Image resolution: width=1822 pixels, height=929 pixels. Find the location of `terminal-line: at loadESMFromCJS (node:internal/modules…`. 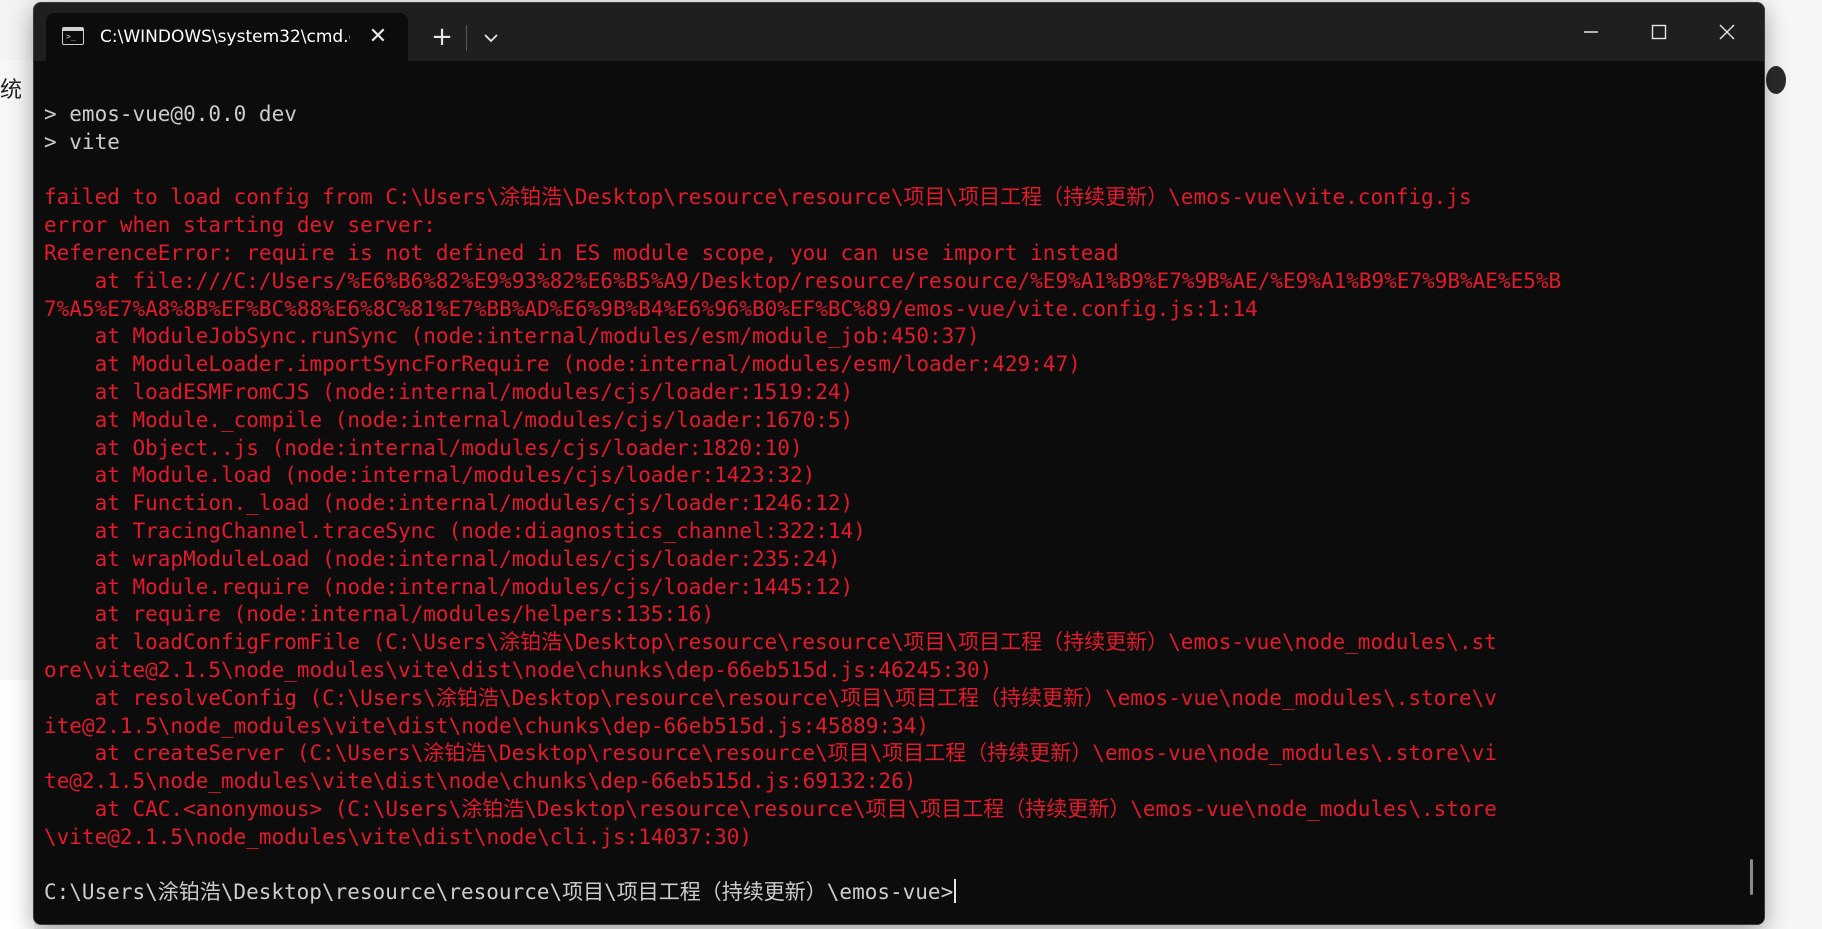

terminal-line: at loadESMFromCJS (node:internal/modules… is located at coordinates (449, 391).